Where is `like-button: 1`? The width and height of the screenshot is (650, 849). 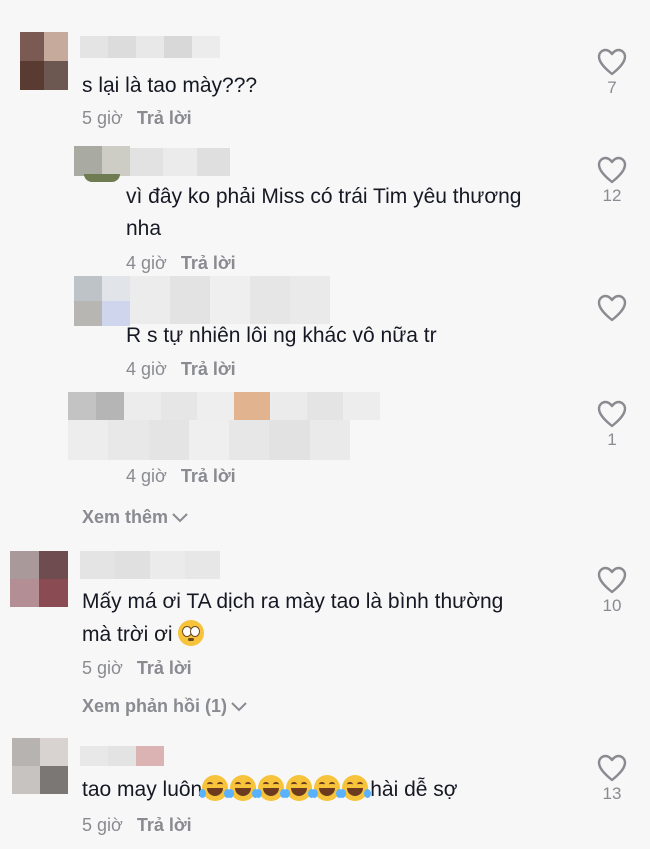 like-button: 1 is located at coordinates (612, 425).